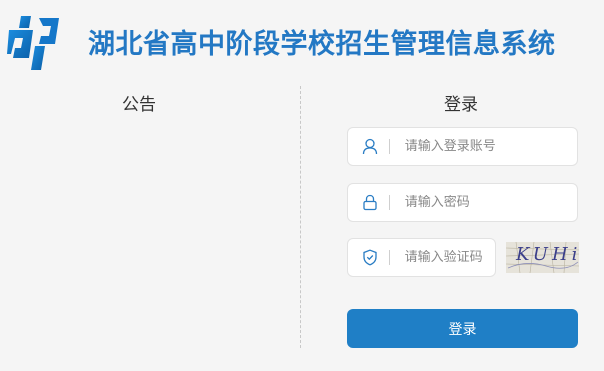 Image resolution: width=604 pixels, height=371 pixels. I want to click on notice-section-title: 公告, so click(139, 105).